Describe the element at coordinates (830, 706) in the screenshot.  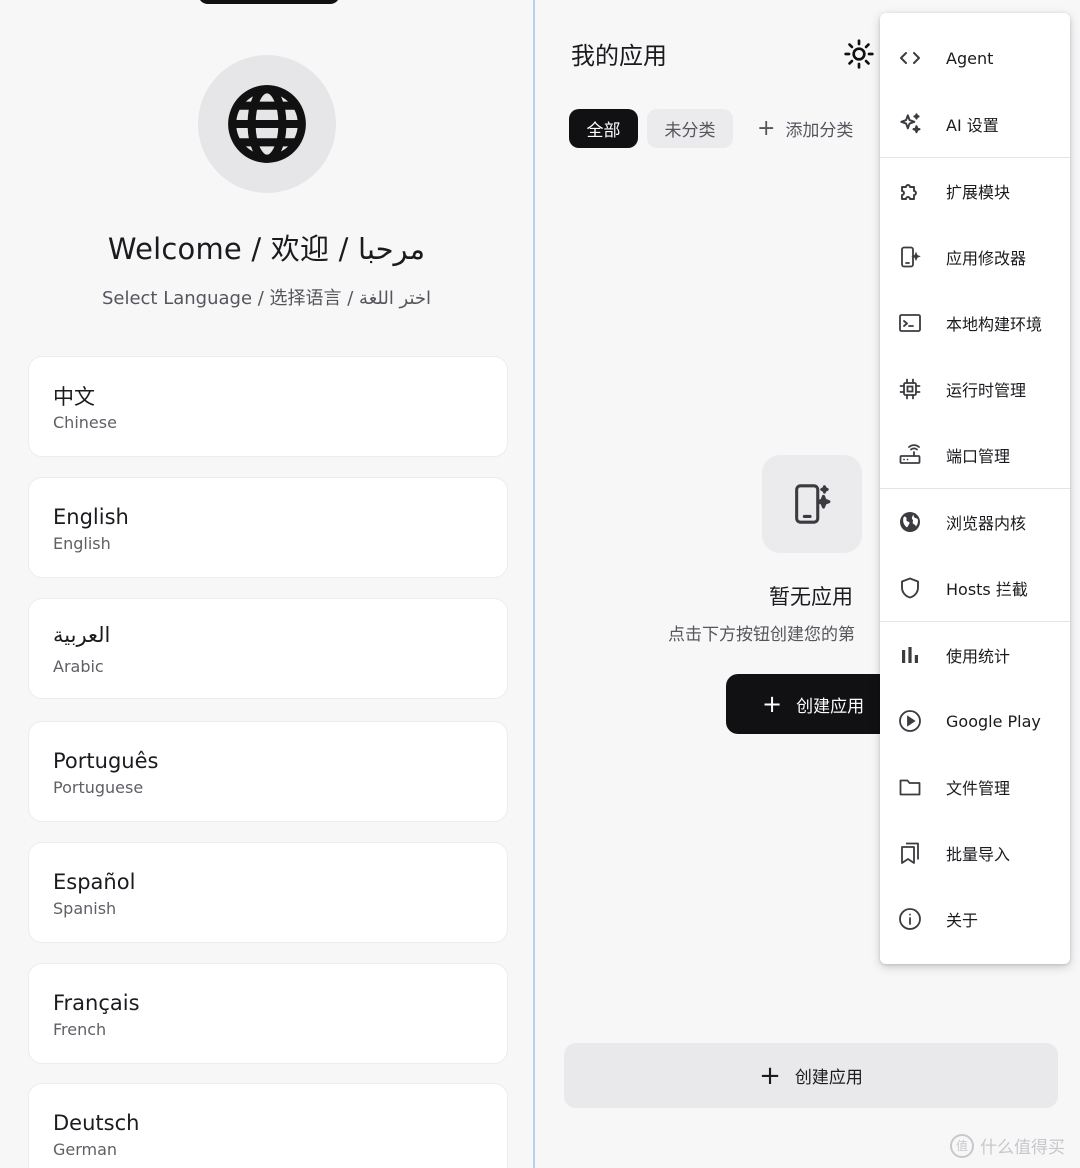
I see `create-app-label: 创建应用` at that location.